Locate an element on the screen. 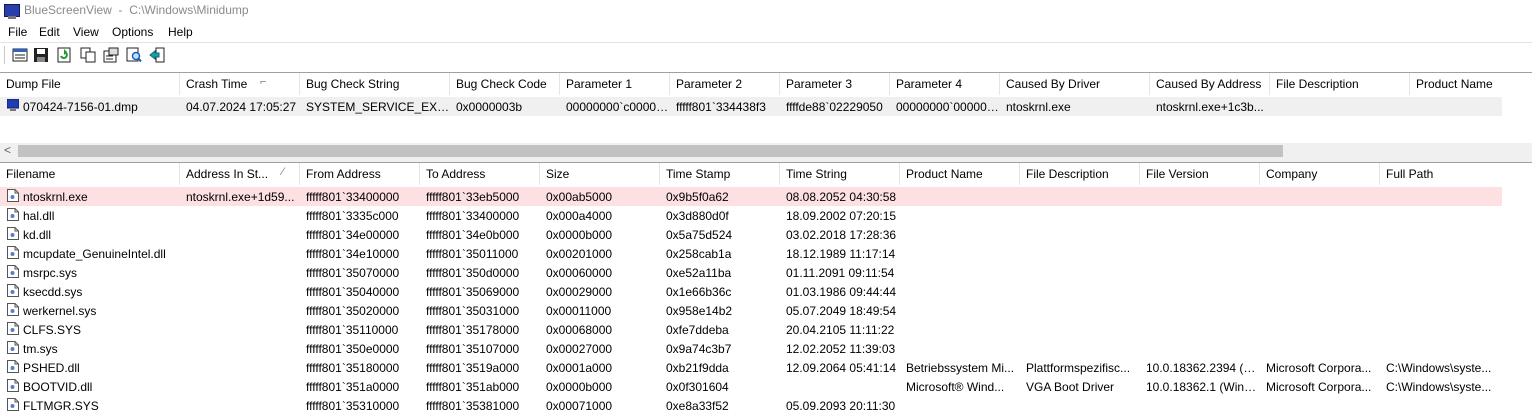  filename-cell: mcupdate_GenuineIntel.dll is located at coordinates (94, 254).